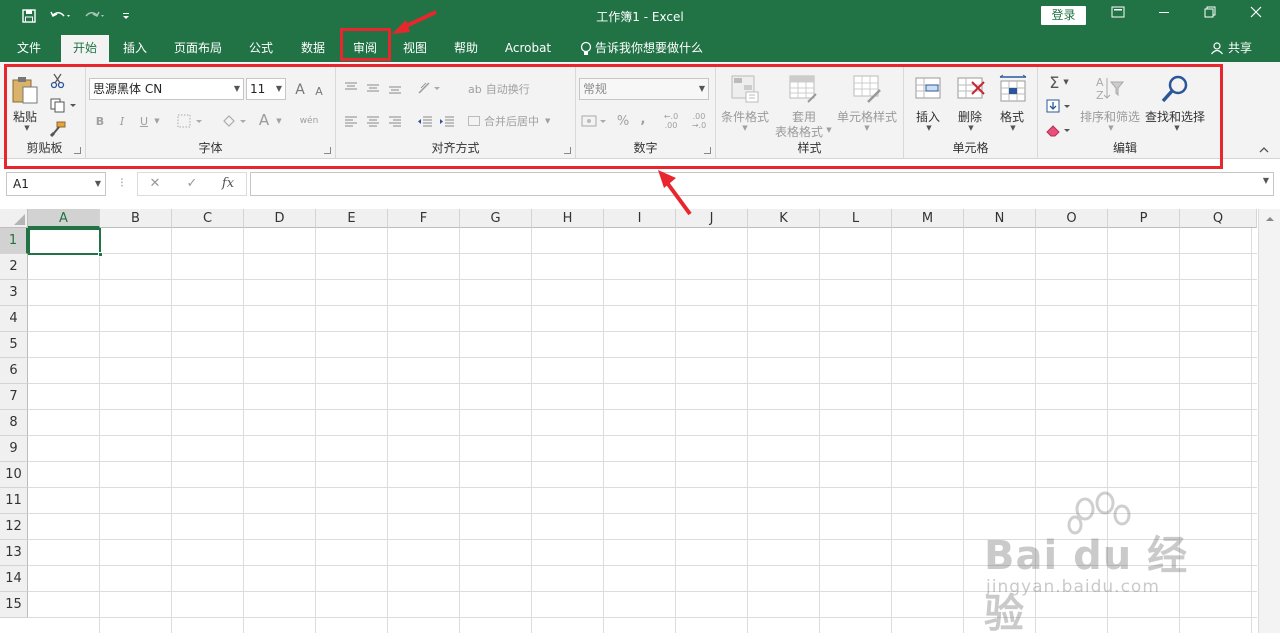  I want to click on tab-insert: 插入, so click(135, 49).